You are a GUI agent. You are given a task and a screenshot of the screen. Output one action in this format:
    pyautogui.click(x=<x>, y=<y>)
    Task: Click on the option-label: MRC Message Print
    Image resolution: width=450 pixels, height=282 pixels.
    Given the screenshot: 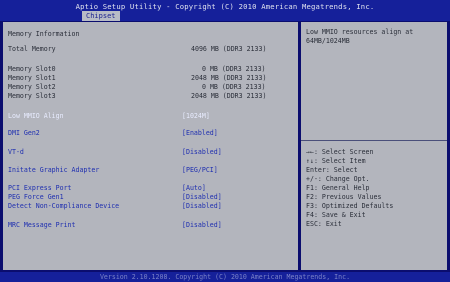 What is the action you would take?
    pyautogui.click(x=42, y=225)
    